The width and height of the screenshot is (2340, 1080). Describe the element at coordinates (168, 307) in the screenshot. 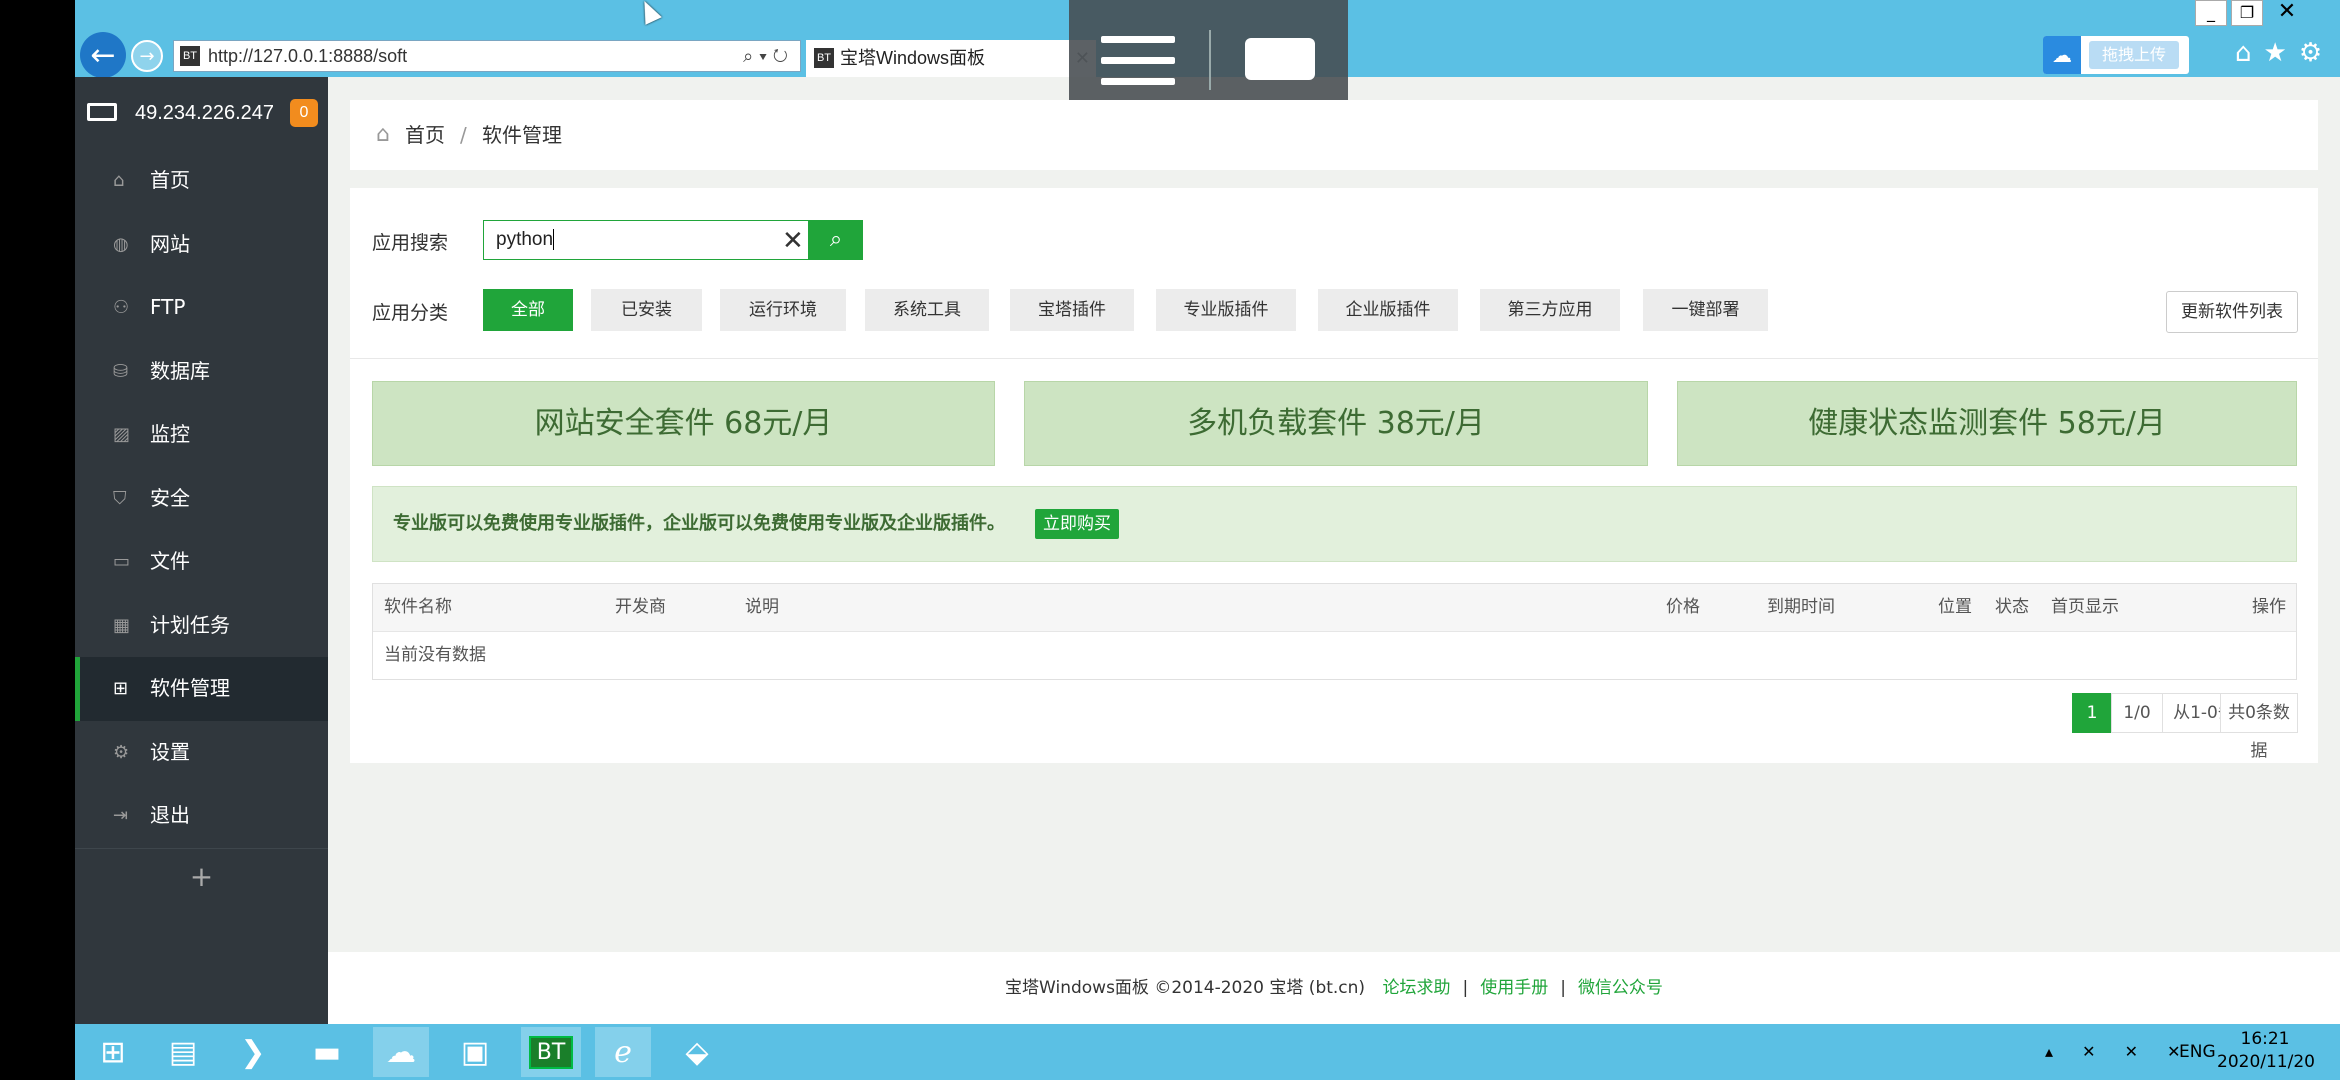

I see `sidebar-item-label: FTP` at that location.